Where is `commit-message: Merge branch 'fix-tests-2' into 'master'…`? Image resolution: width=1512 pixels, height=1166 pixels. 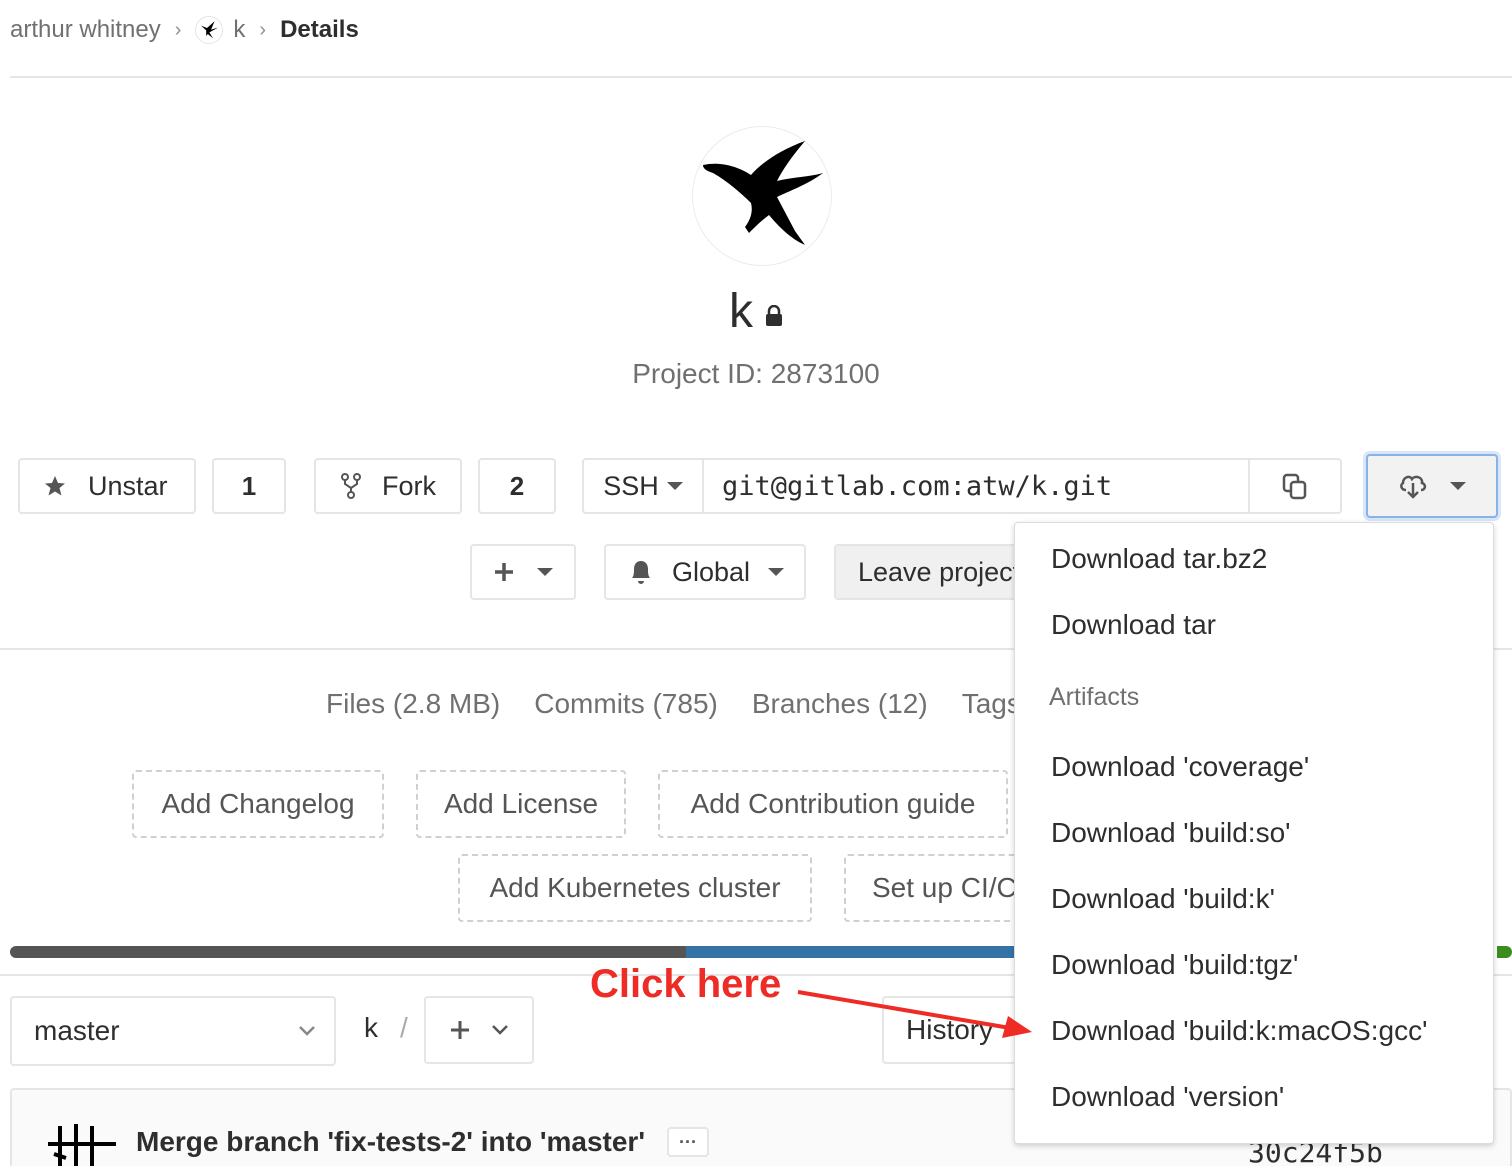
commit-message: Merge branch 'fix-tests-2' into 'master'… is located at coordinates (422, 1142).